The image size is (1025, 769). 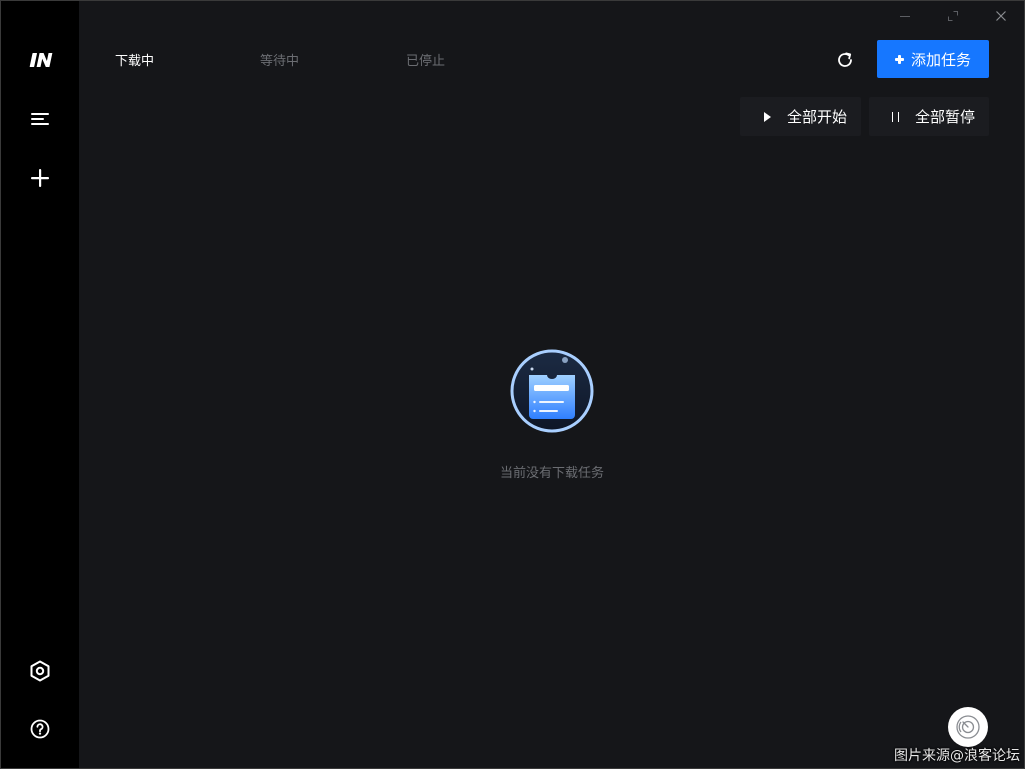 I want to click on settings-button, so click(x=40, y=671).